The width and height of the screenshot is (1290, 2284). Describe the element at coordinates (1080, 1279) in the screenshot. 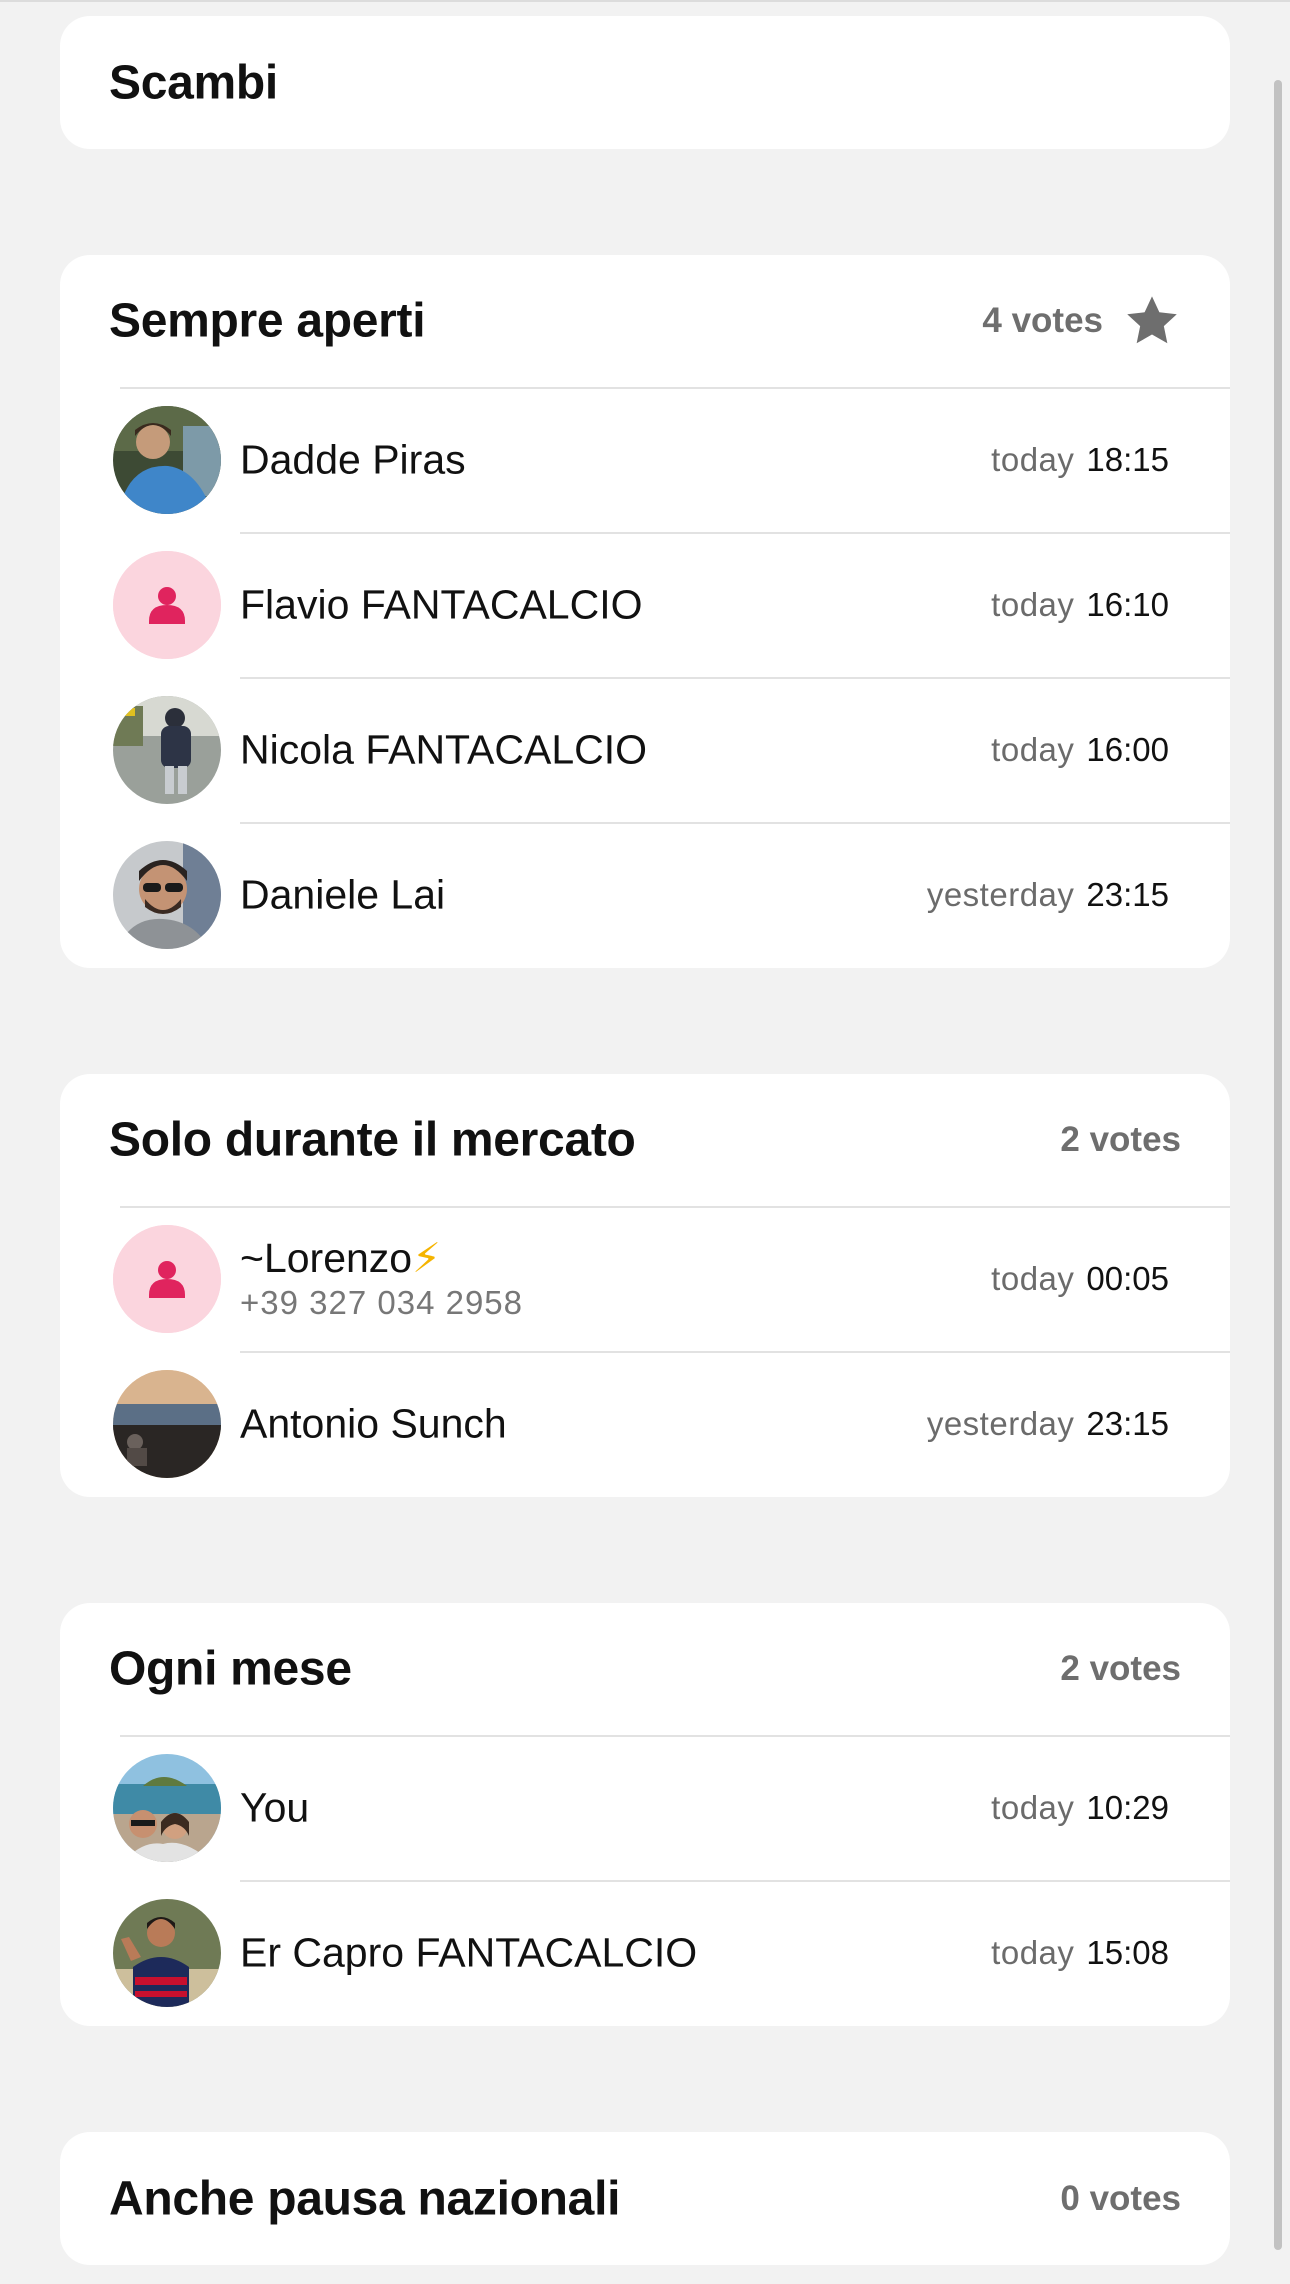

I see `vote-timestamp: today 00:05` at that location.